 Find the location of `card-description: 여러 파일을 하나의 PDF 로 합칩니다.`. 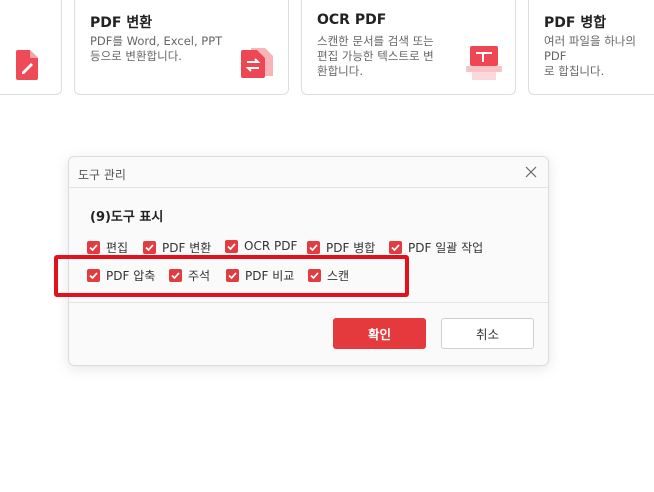

card-description: 여러 파일을 하나의 PDF 로 합칩니다. is located at coordinates (590, 56).